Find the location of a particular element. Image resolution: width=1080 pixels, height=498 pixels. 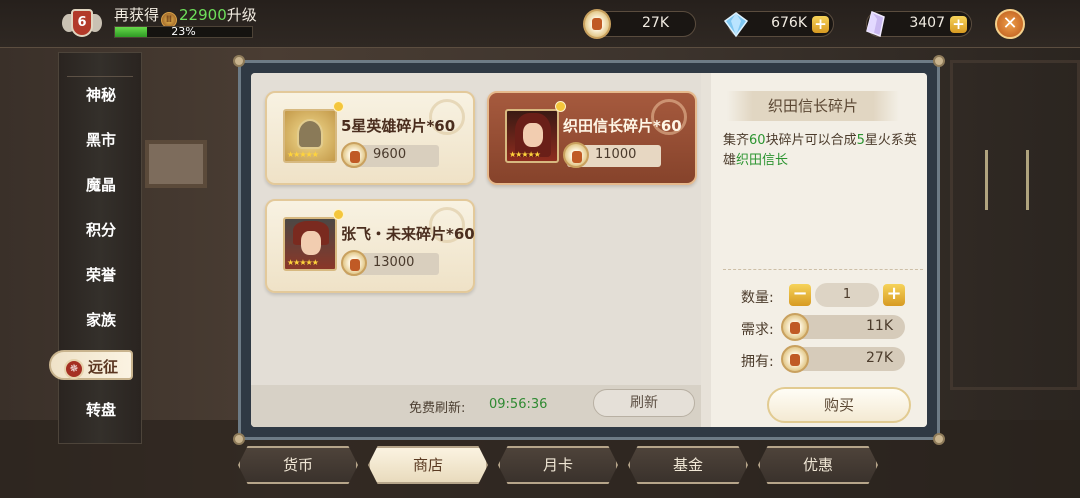

shop-item-price: 11000 is located at coordinates (612, 155).